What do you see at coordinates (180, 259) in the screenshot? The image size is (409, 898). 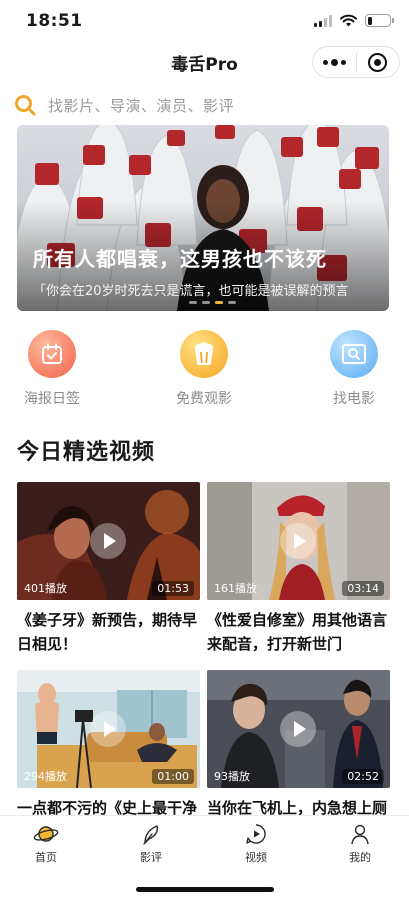 I see `banner-title: 所有人都唱衰，这男孩也不该死` at bounding box center [180, 259].